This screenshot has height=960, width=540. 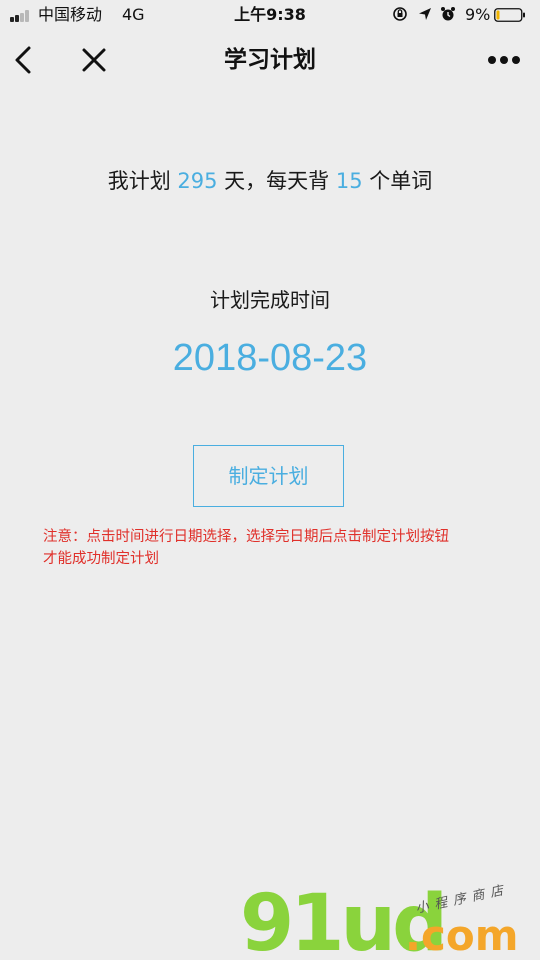 I want to click on plan-suffix: 个单词, so click(x=397, y=181).